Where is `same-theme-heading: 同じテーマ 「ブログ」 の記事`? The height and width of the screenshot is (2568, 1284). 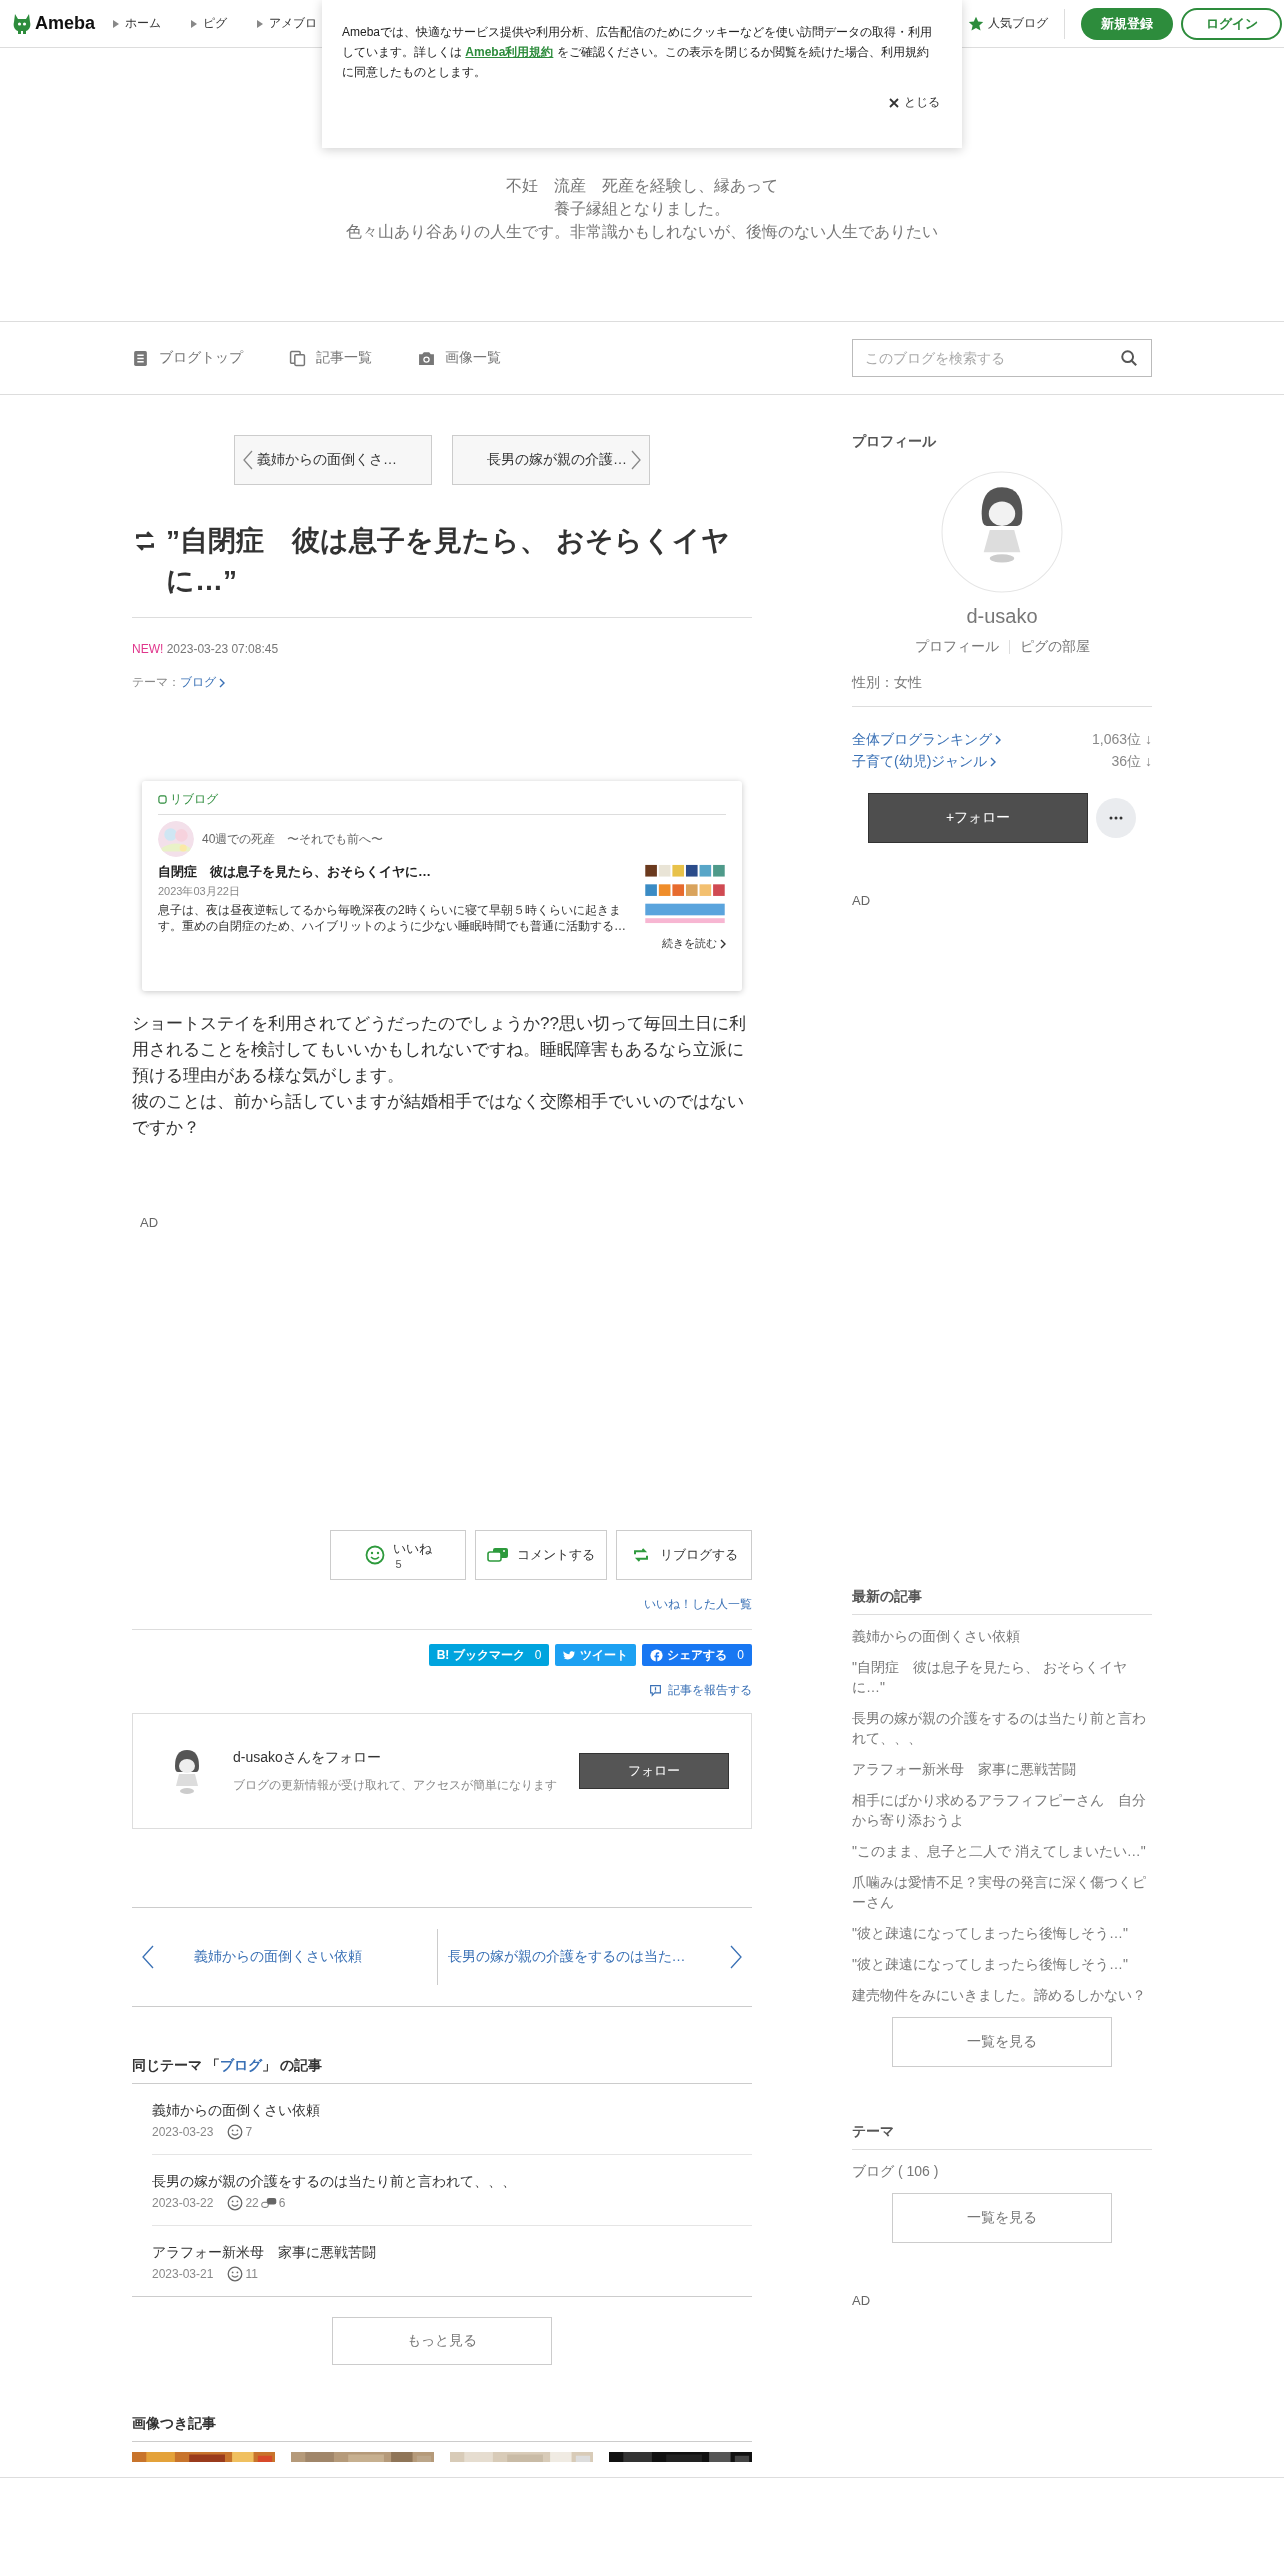 same-theme-heading: 同じテーマ 「ブログ」 の記事 is located at coordinates (442, 2070).